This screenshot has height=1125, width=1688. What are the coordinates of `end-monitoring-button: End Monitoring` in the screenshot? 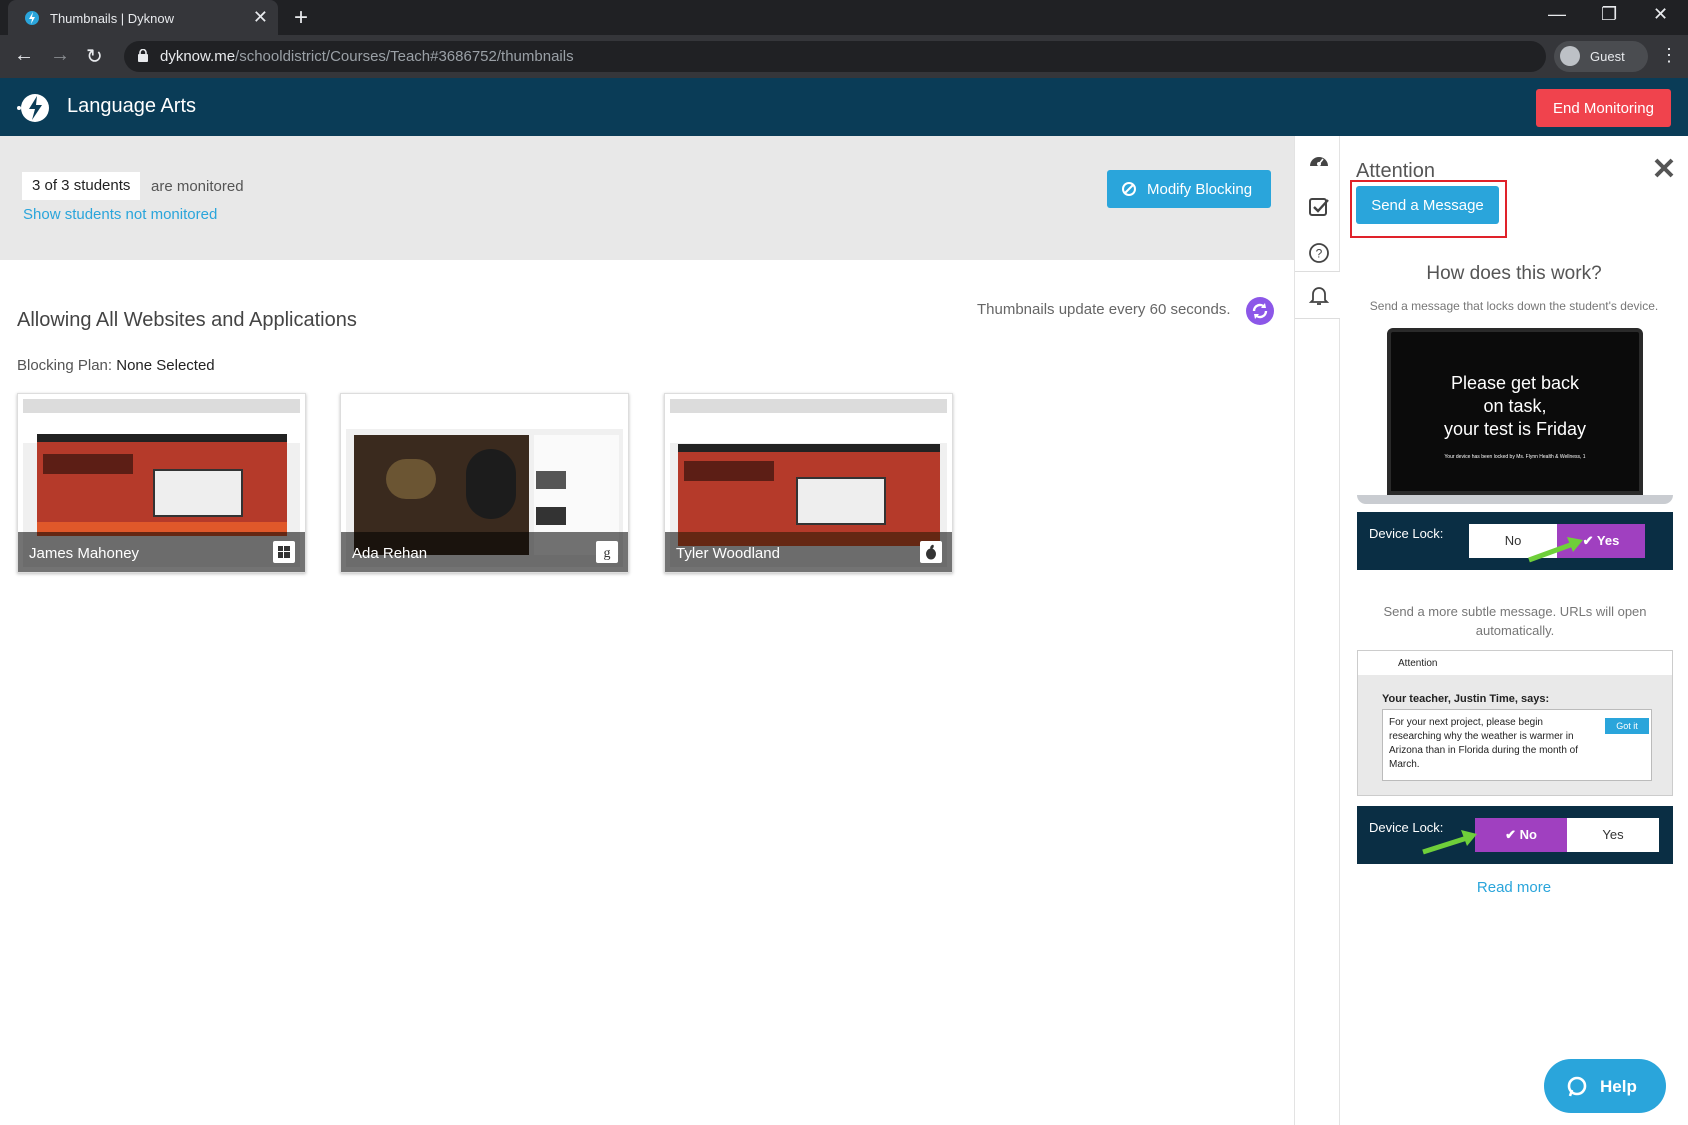 It's located at (1603, 108).